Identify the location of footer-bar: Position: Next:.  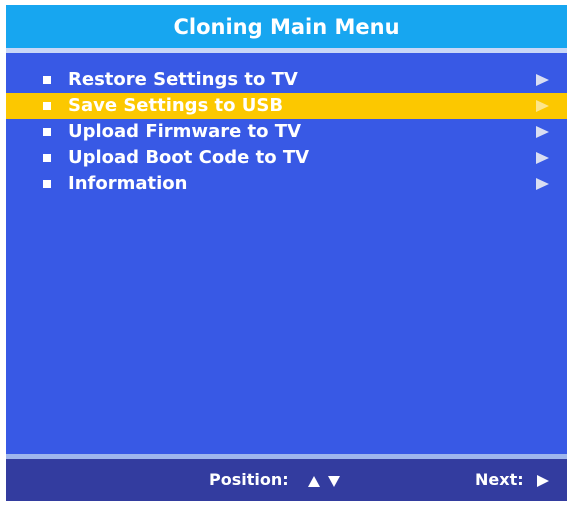
(286, 480).